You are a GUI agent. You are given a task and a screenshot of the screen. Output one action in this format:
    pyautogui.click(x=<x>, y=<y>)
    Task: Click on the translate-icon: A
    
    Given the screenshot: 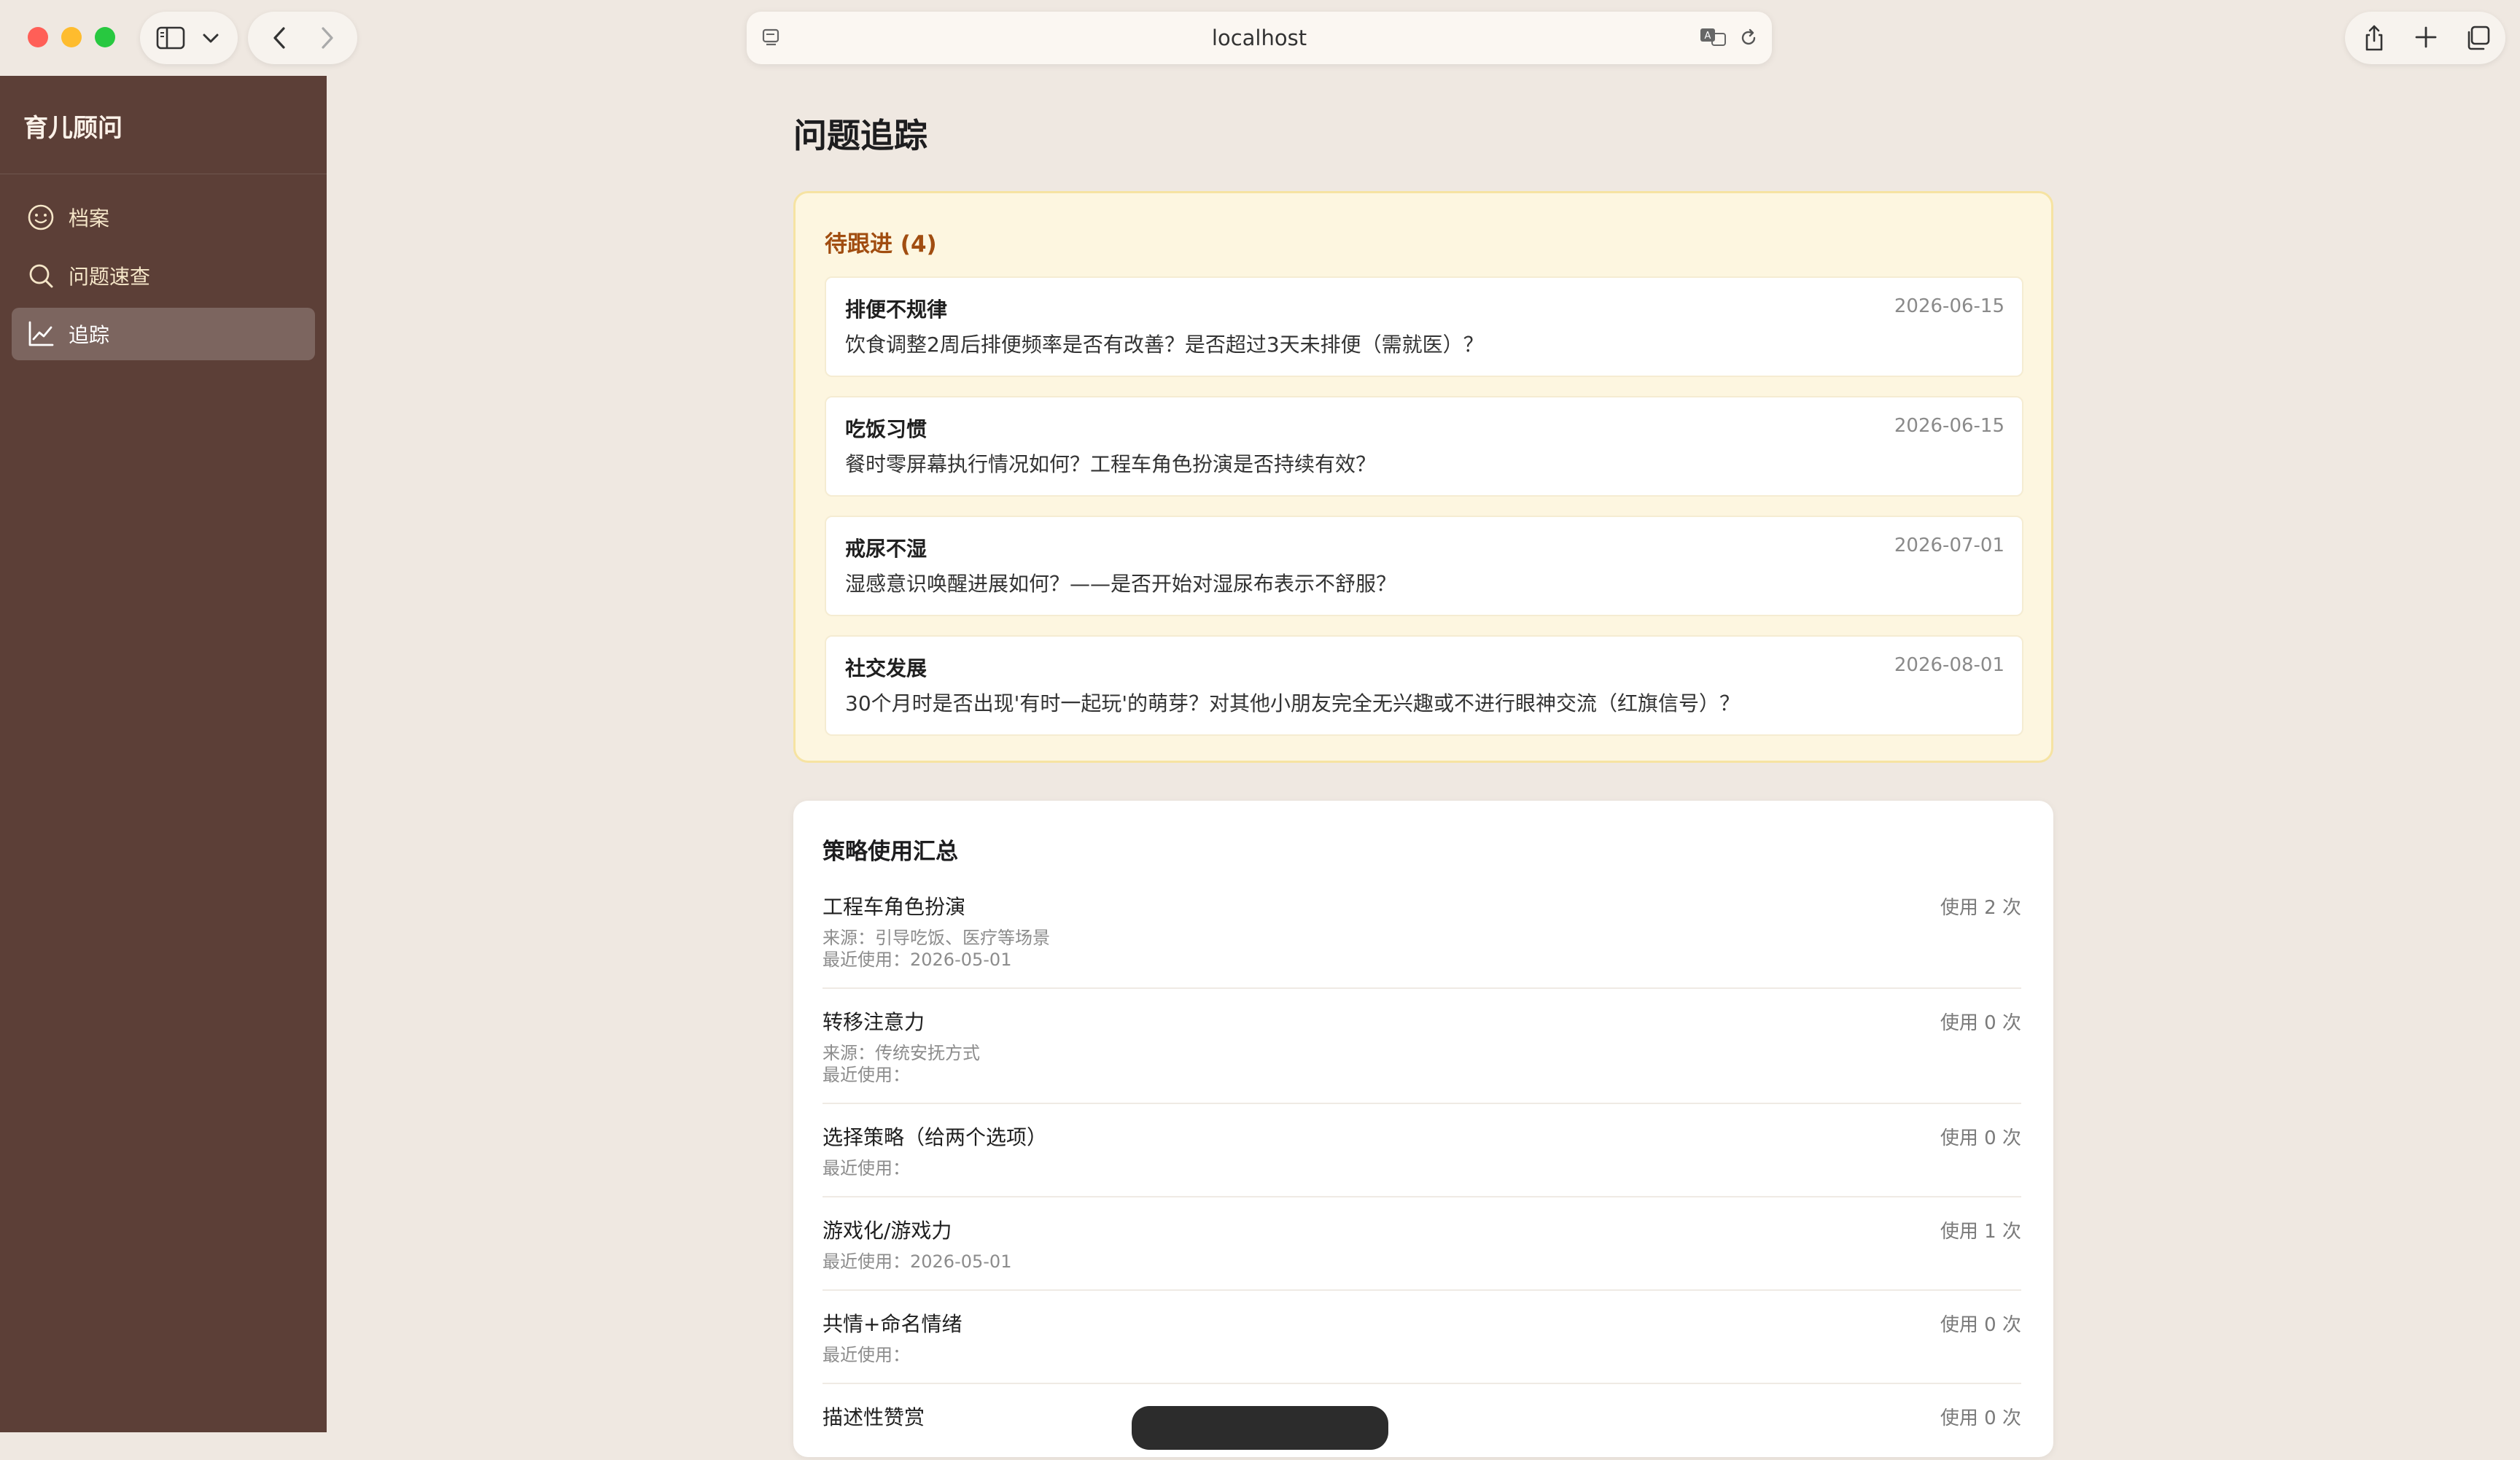 What is the action you would take?
    pyautogui.click(x=1713, y=37)
    